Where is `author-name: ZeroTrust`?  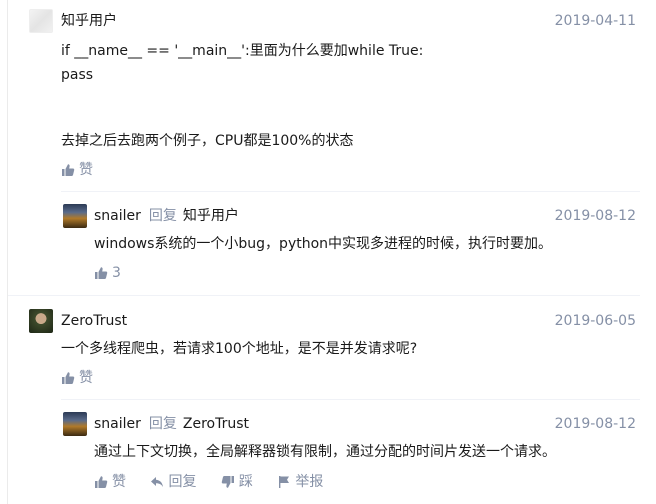
author-name: ZeroTrust is located at coordinates (94, 321).